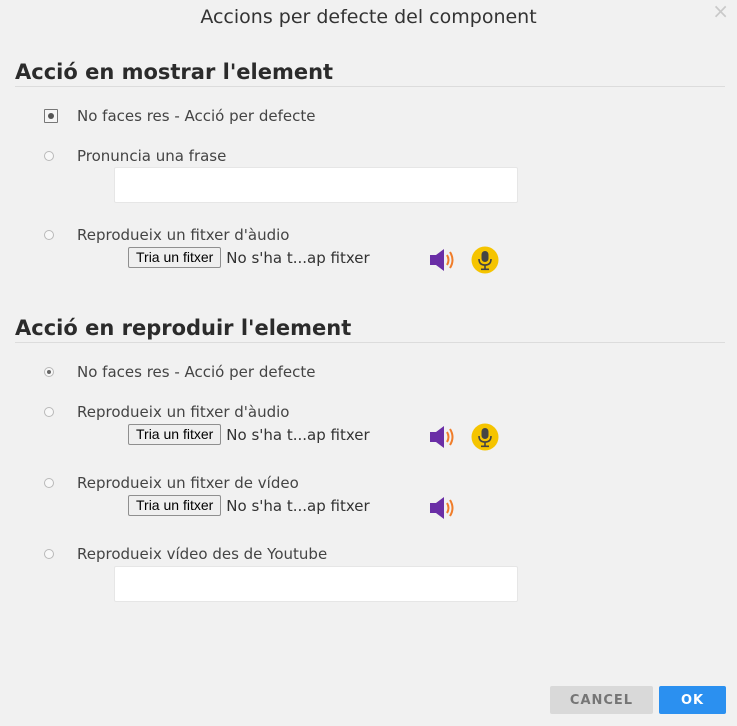 The image size is (737, 726). I want to click on play-option-none: No faces res - Acció per defecte, so click(179, 372).